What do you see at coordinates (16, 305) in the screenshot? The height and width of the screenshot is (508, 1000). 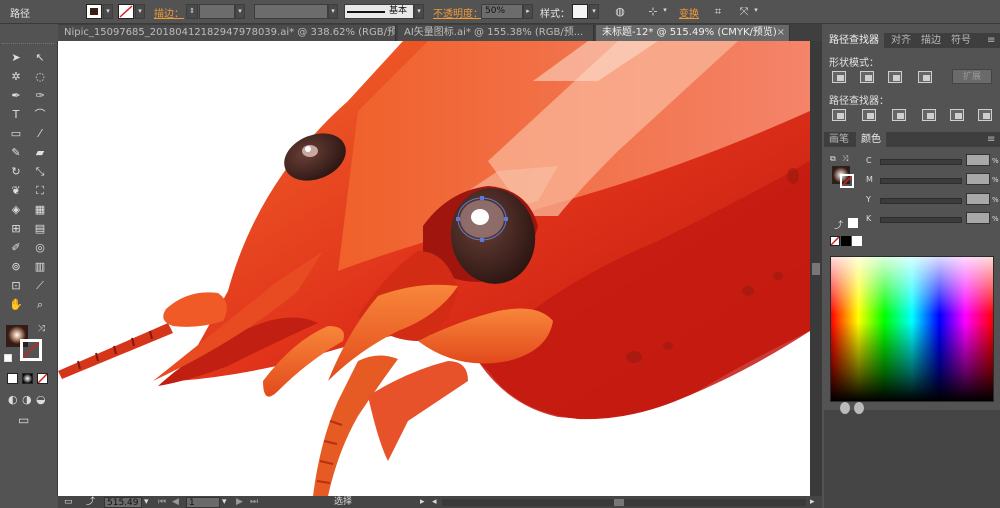 I see `hand-tool-icon: ✋` at bounding box center [16, 305].